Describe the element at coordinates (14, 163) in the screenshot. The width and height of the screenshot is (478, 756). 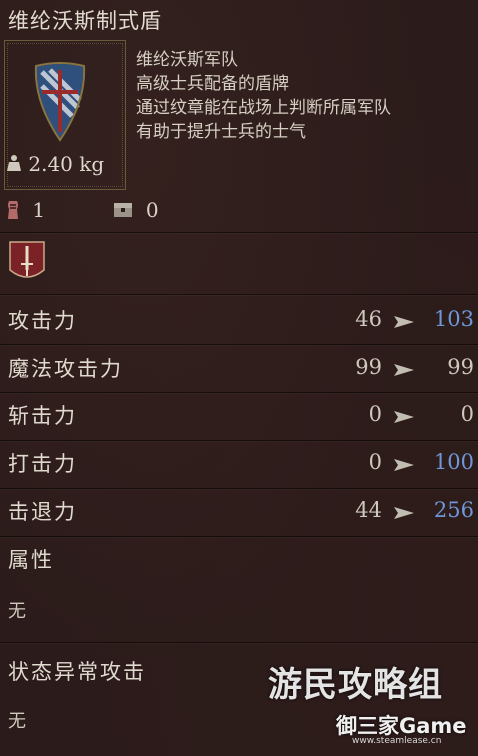
I see `weight-icon` at that location.